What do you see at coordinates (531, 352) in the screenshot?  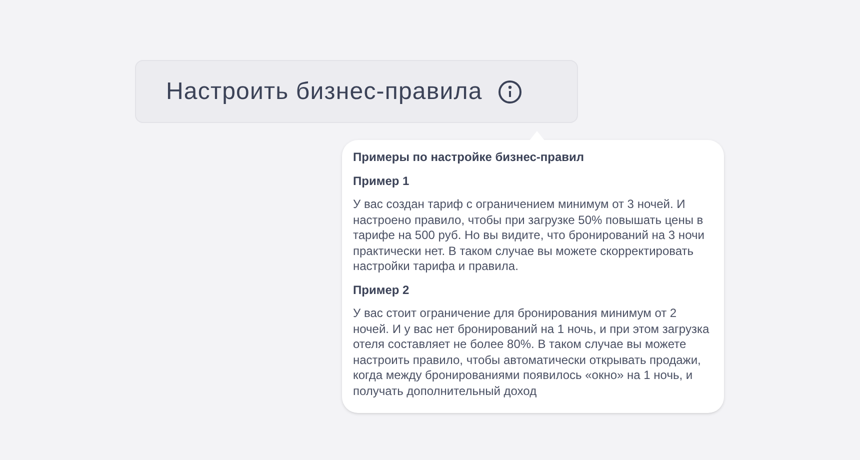 I see `example-text: У вас стоит ограничение для бронирования минимум от 2 ночей. И у вас нет бронирований на 1 ночь, и при этом загрузка отеля составляет не более 80%. В таком случае вы можете настроить правило, чтобы автоматически открывать продажи, когда между бронированиями появилось «окно» на 1 ночь, и получать дополнительный доход` at bounding box center [531, 352].